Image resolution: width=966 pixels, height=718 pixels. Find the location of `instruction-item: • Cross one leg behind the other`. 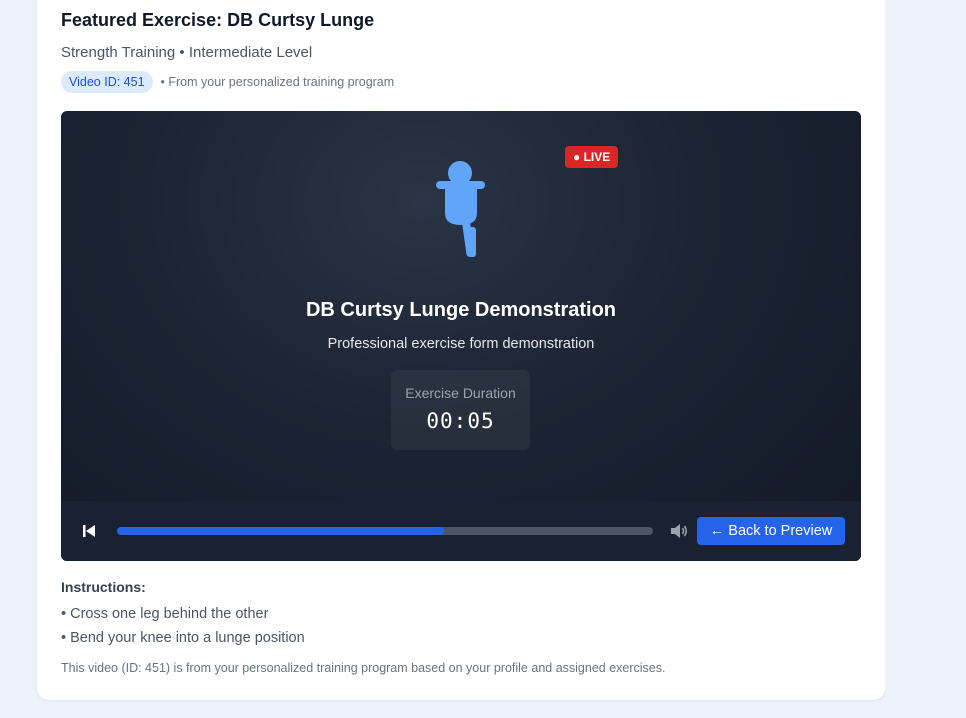

instruction-item: • Cross one leg behind the other is located at coordinates (165, 614).